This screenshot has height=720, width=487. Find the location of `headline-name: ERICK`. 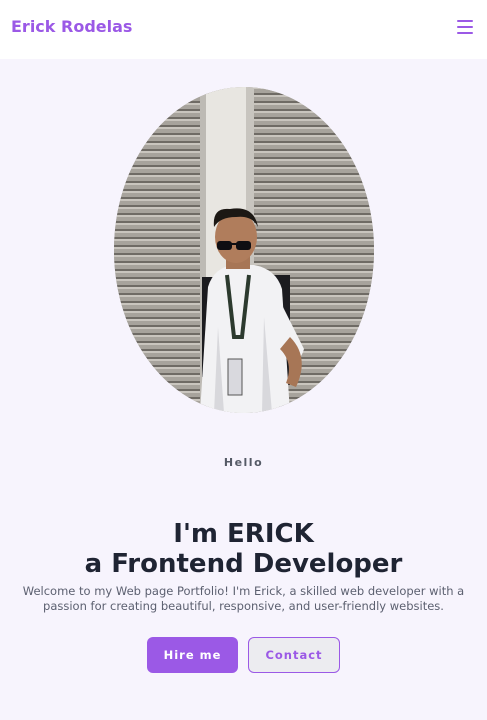

headline-name: ERICK is located at coordinates (270, 534).